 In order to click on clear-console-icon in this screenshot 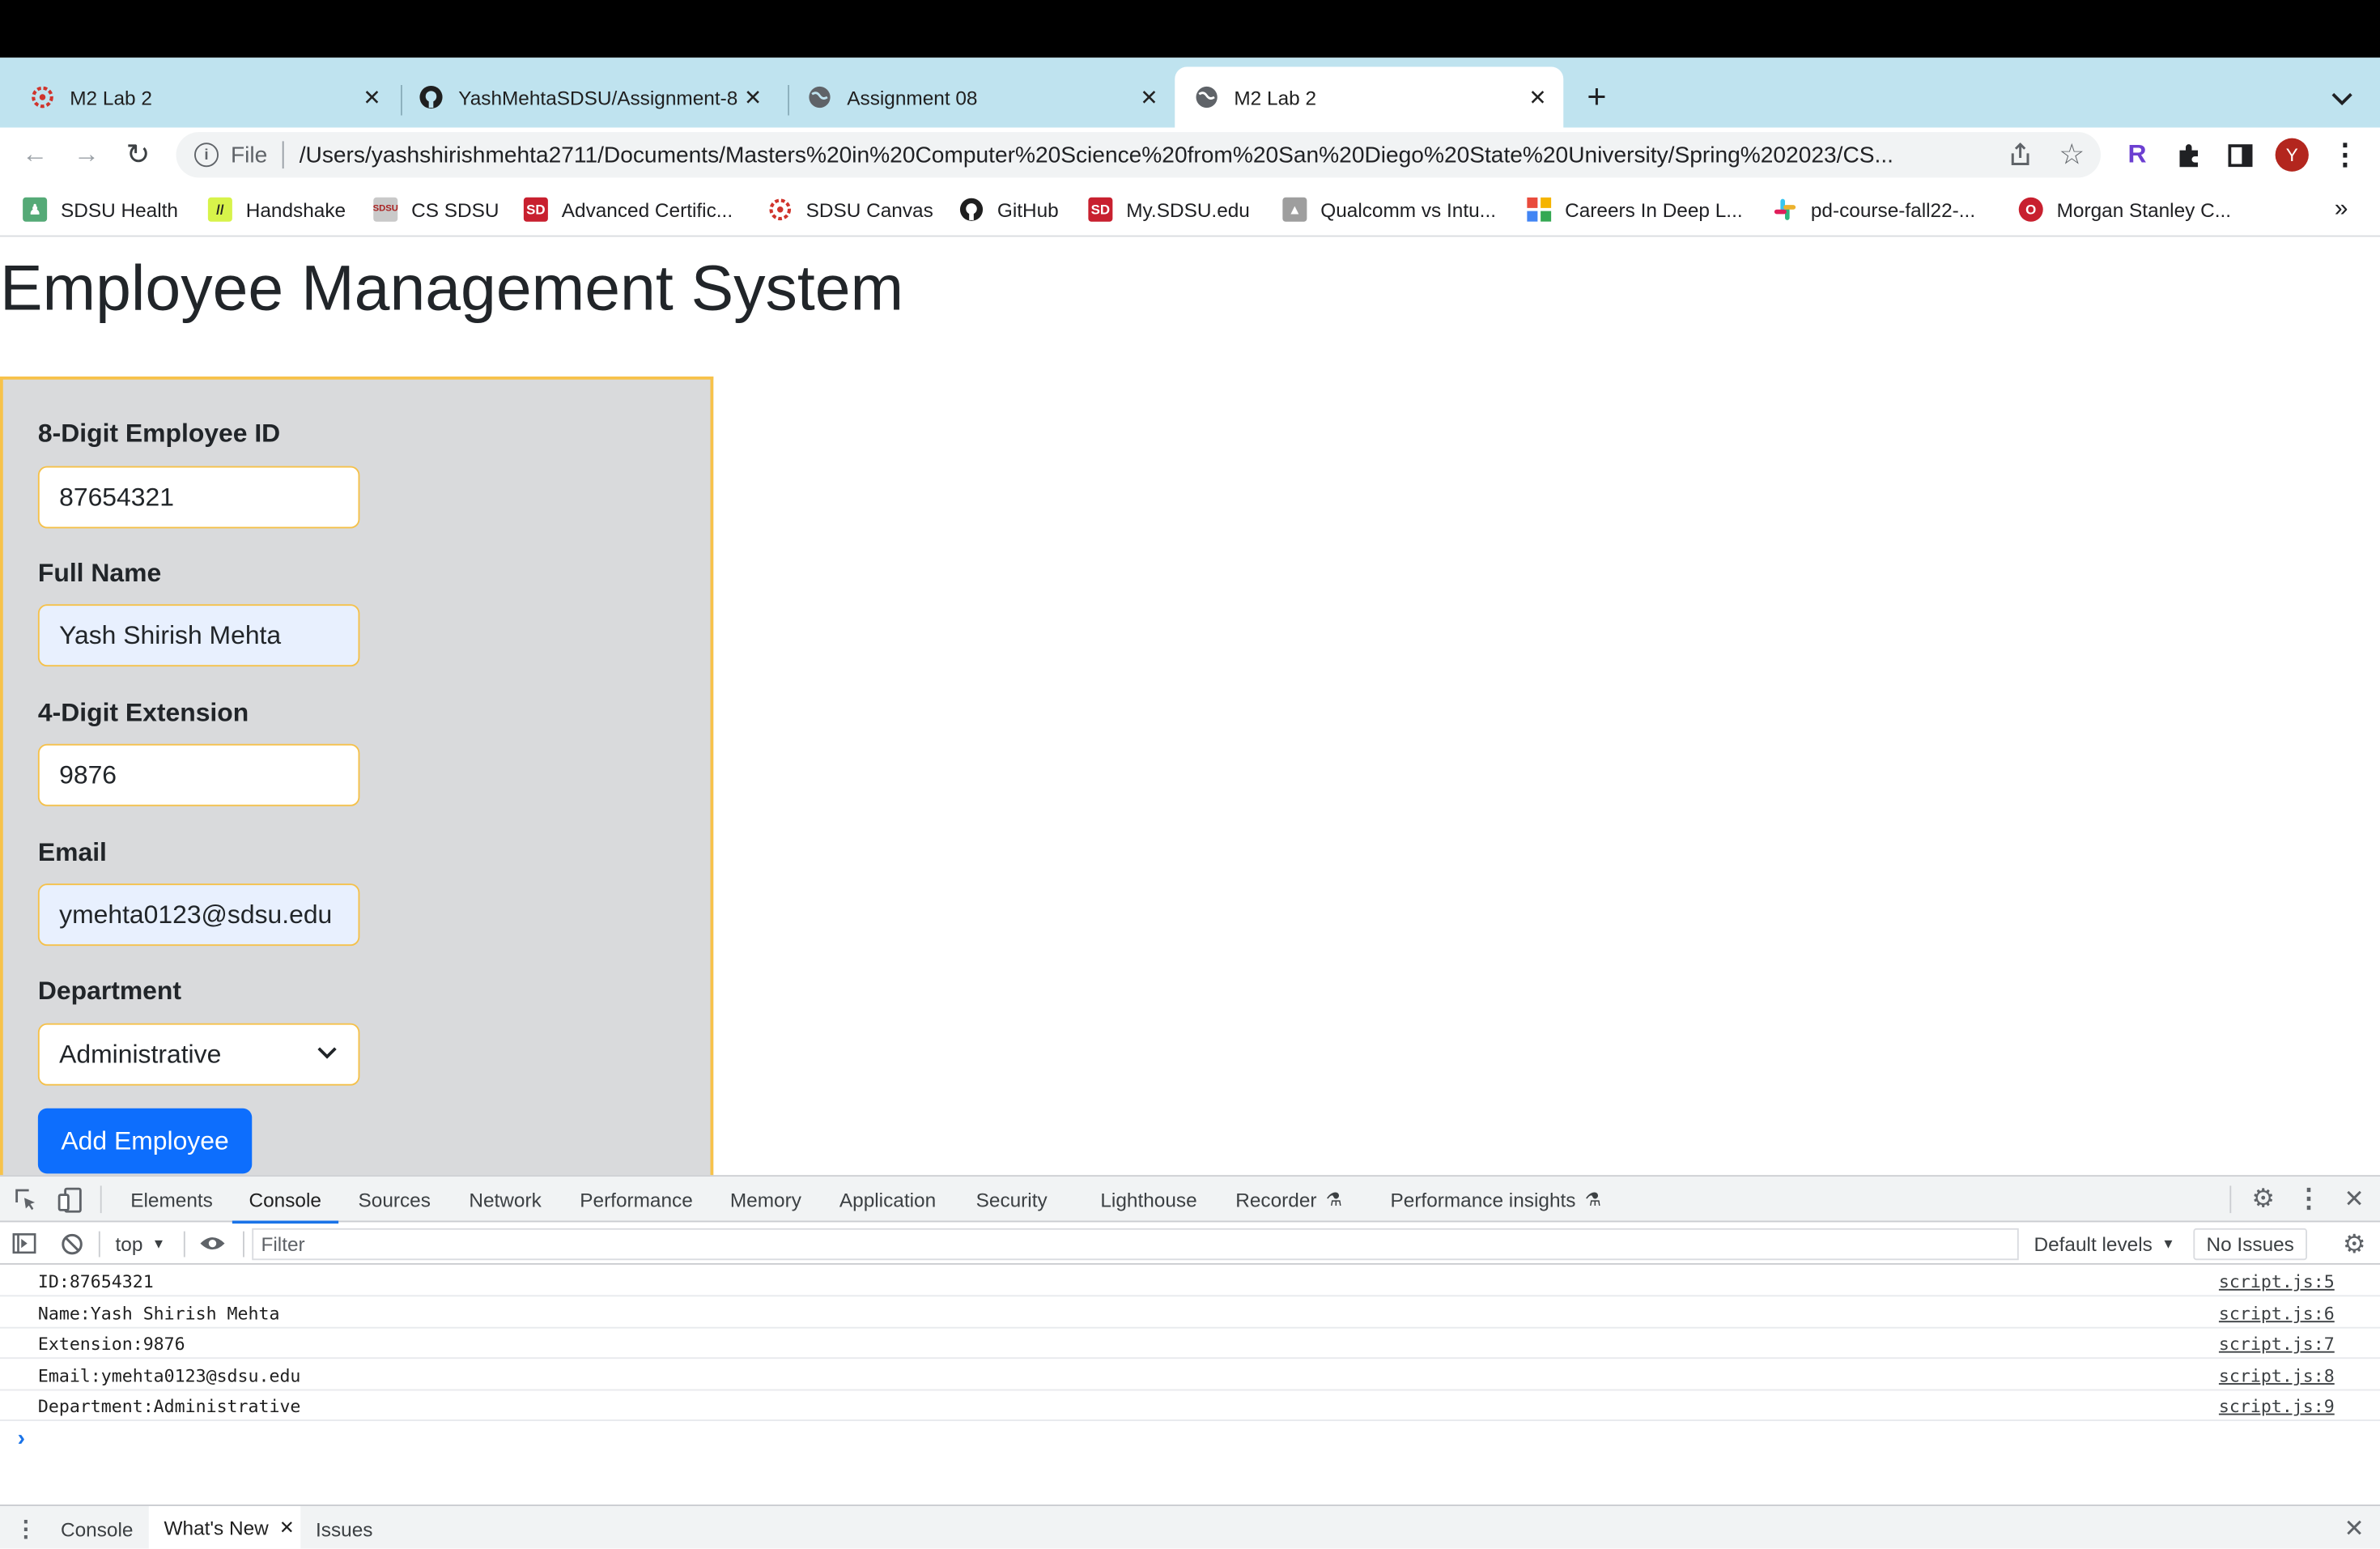, I will do `click(71, 1244)`.